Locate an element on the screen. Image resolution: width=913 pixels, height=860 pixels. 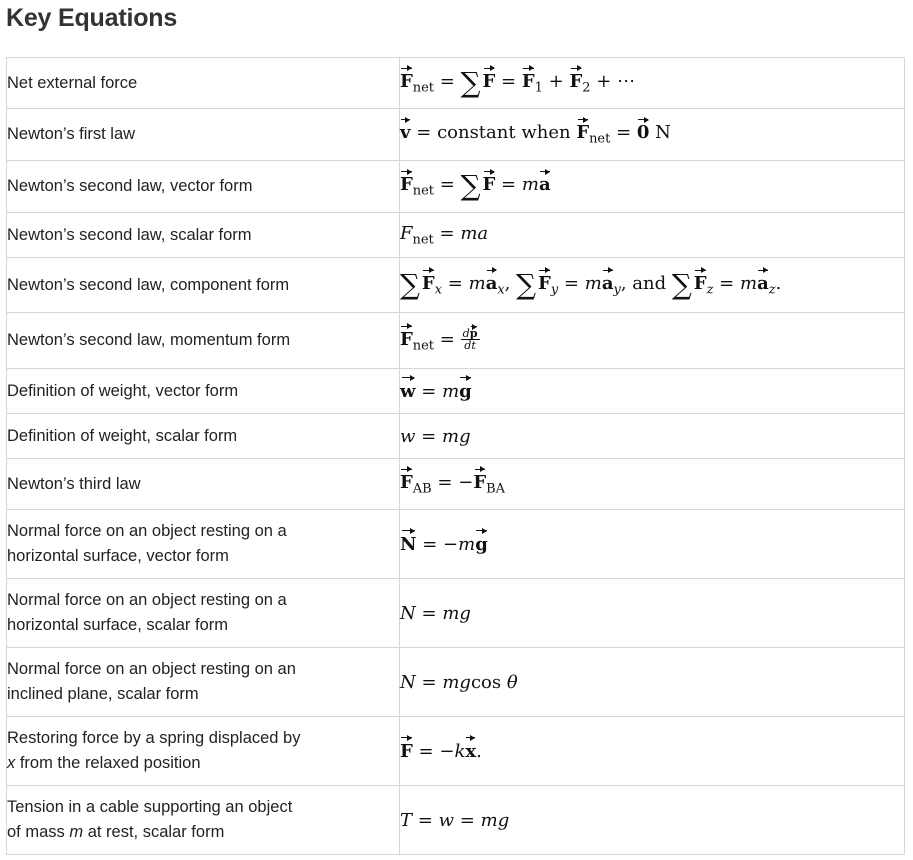
page-title: Key Equations is located at coordinates (92, 18).